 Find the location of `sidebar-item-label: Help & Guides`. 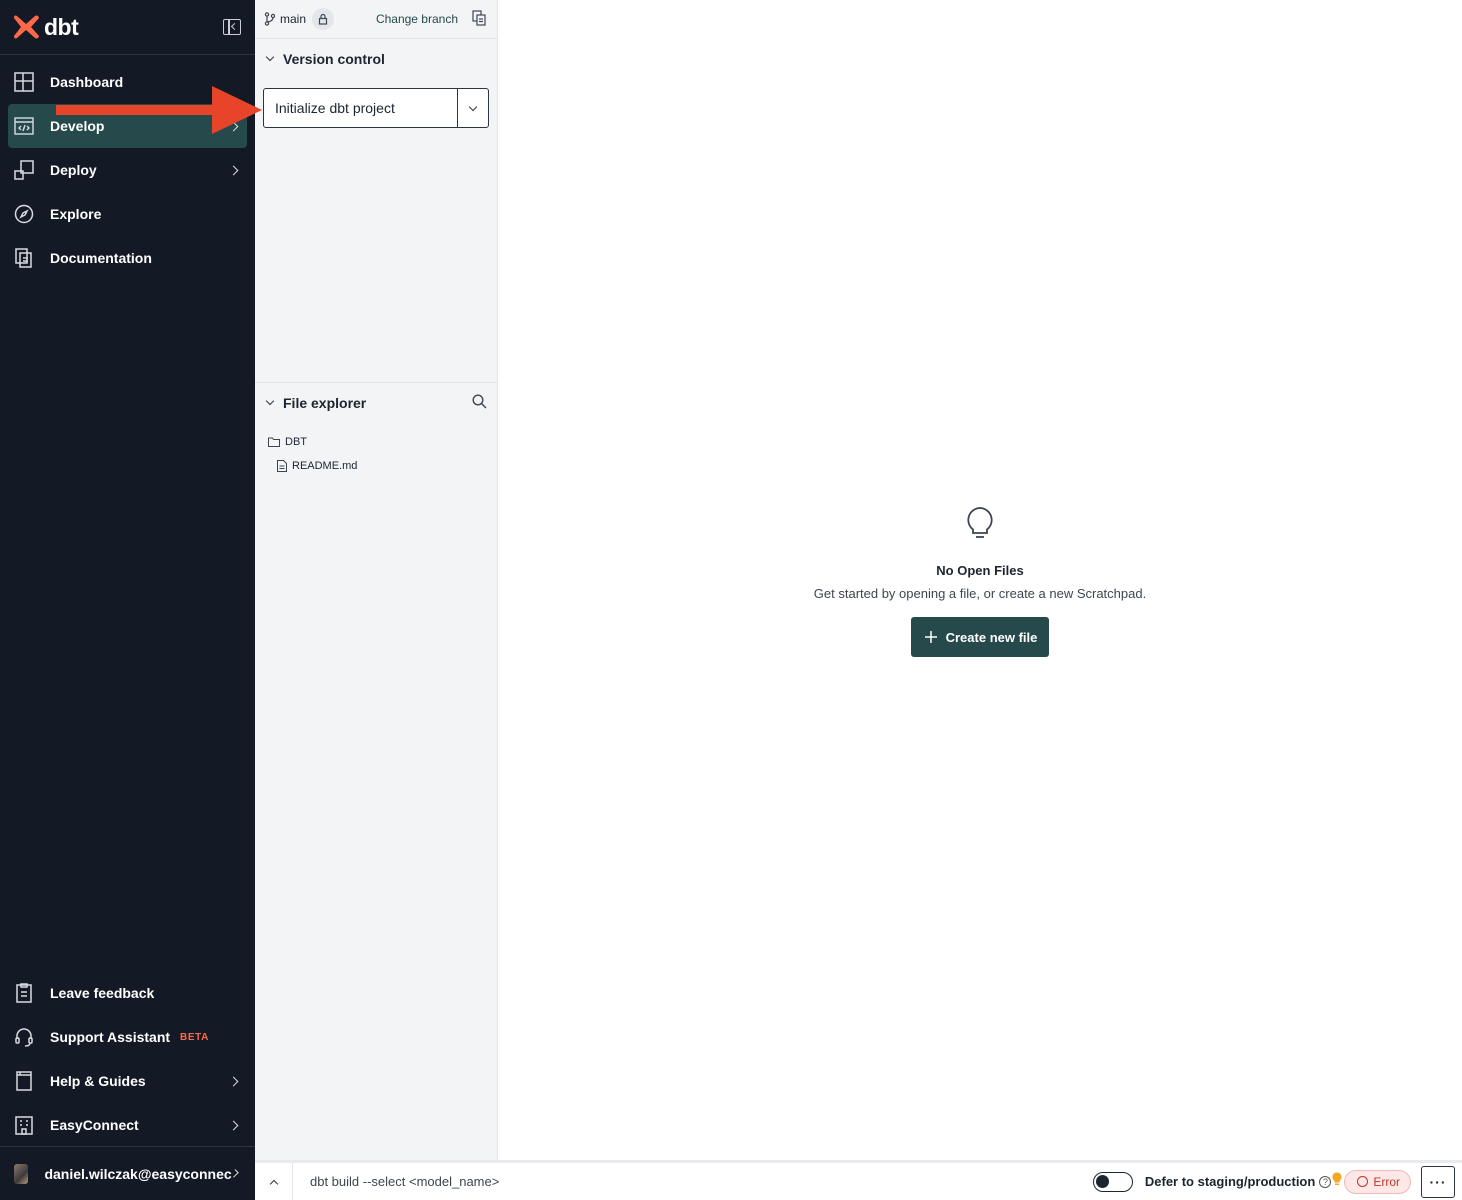

sidebar-item-label: Help & Guides is located at coordinates (98, 1081).